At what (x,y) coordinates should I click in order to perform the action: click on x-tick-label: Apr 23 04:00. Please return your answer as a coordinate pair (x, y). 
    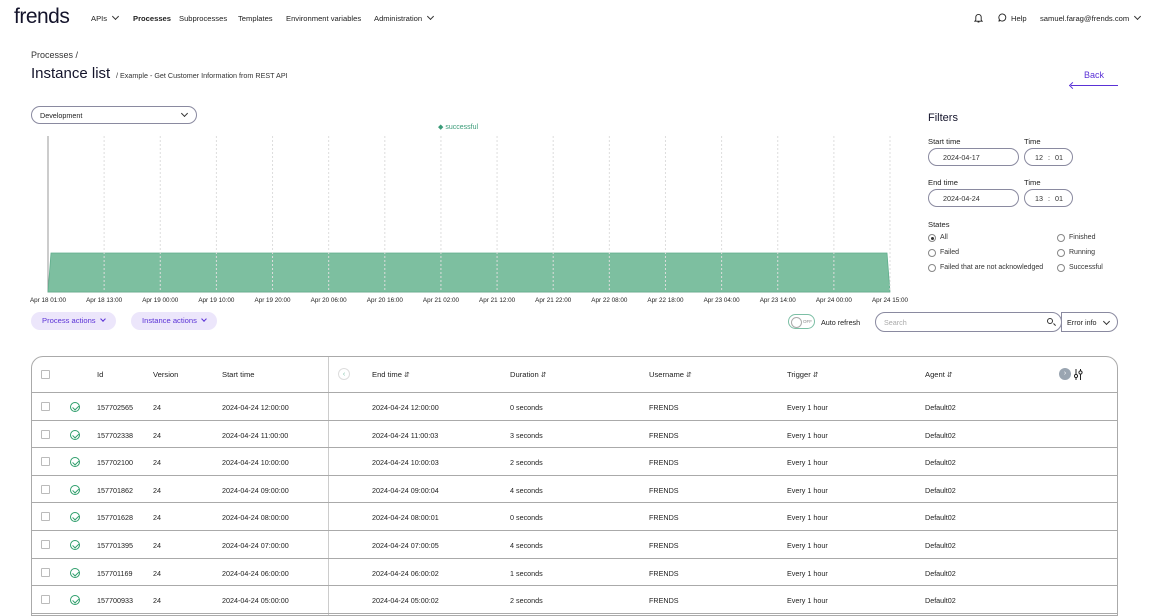
    Looking at the image, I should click on (722, 300).